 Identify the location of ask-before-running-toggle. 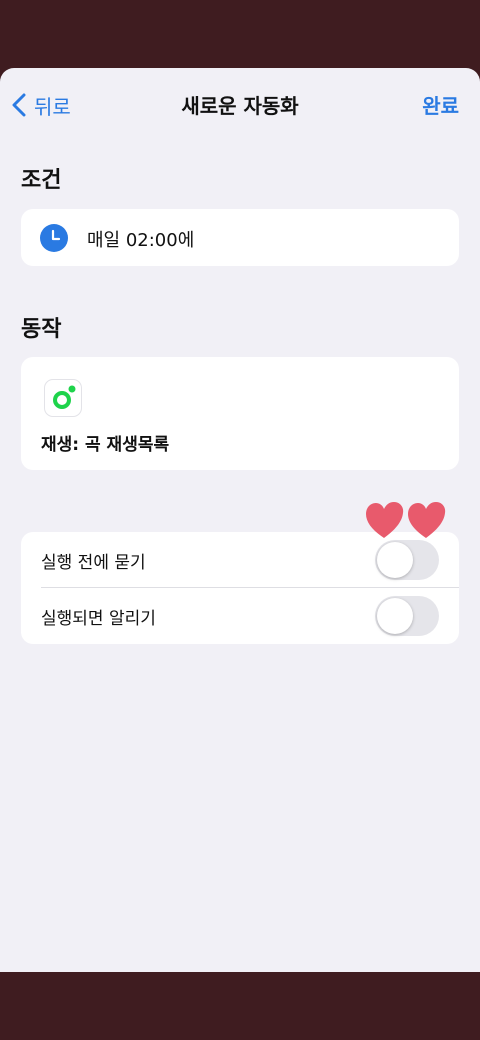
(407, 560).